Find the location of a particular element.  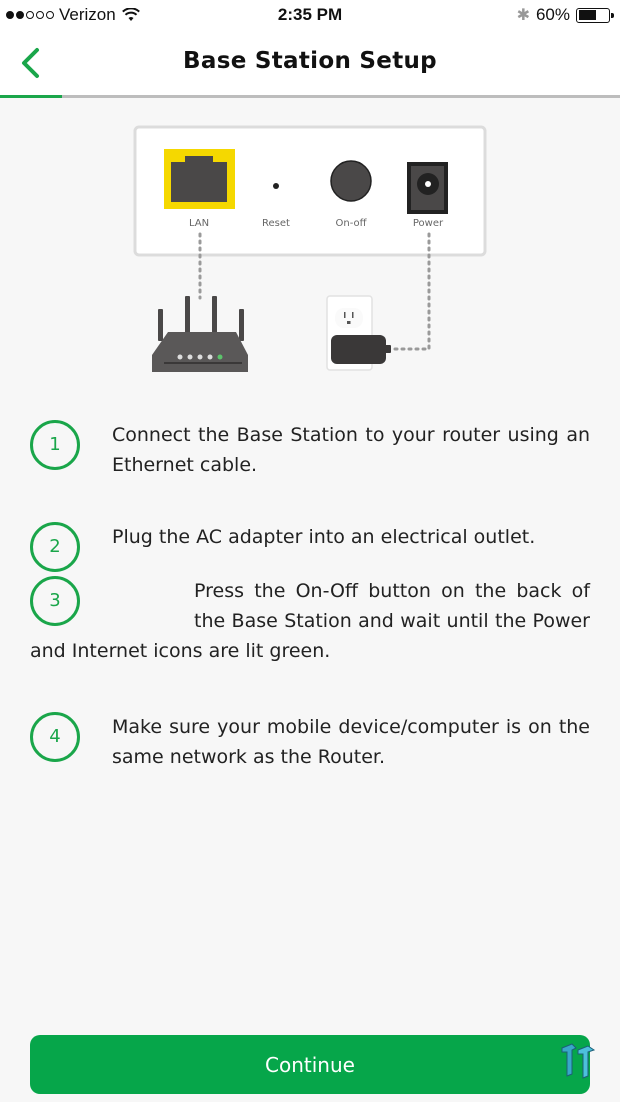

watermark-logo-icon is located at coordinates (578, 1061).